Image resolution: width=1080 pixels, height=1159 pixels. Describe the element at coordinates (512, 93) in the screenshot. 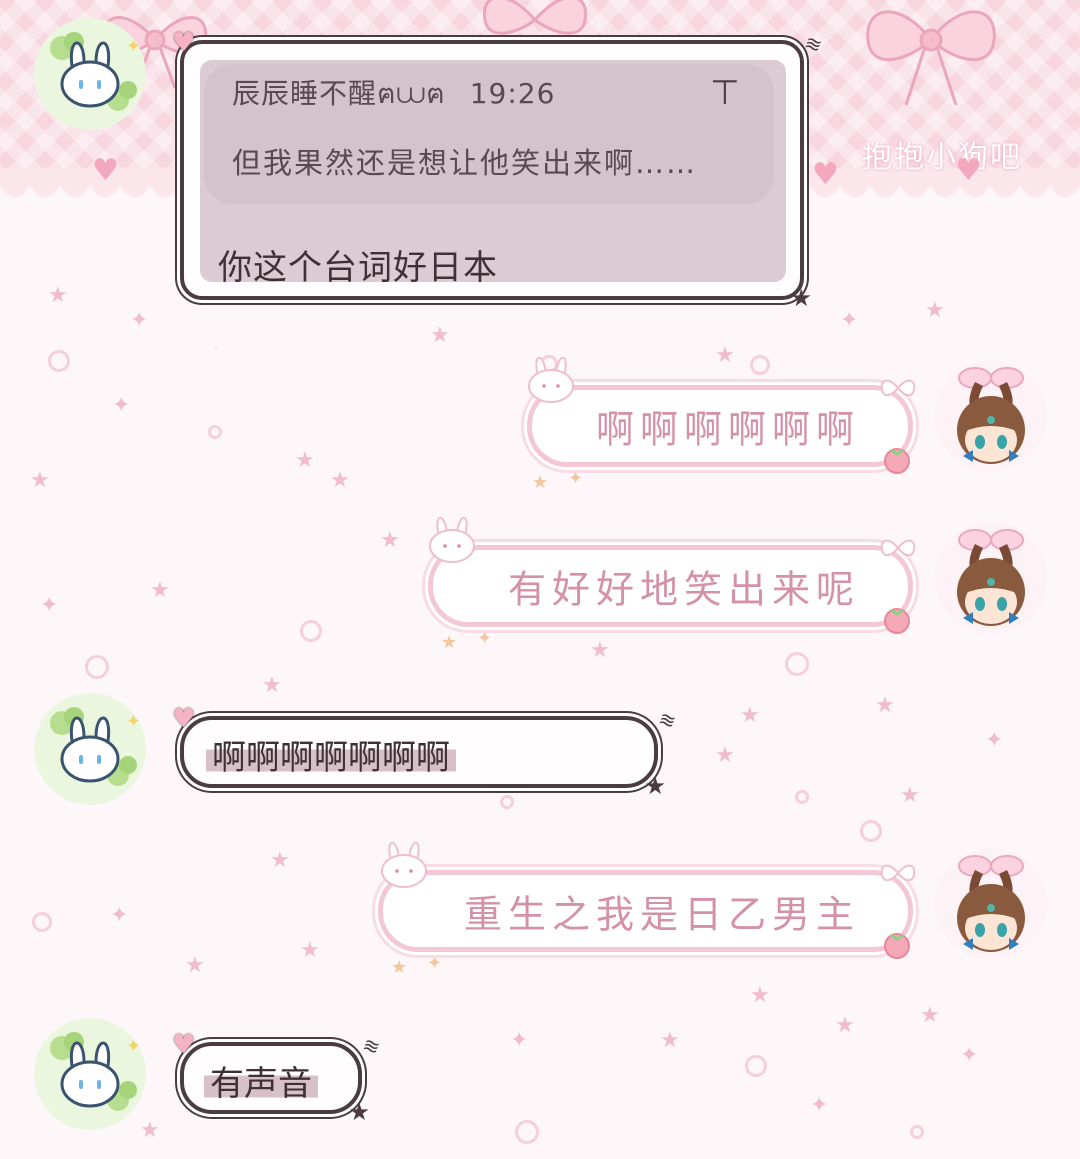

I see `quoted-time: 19:26` at that location.